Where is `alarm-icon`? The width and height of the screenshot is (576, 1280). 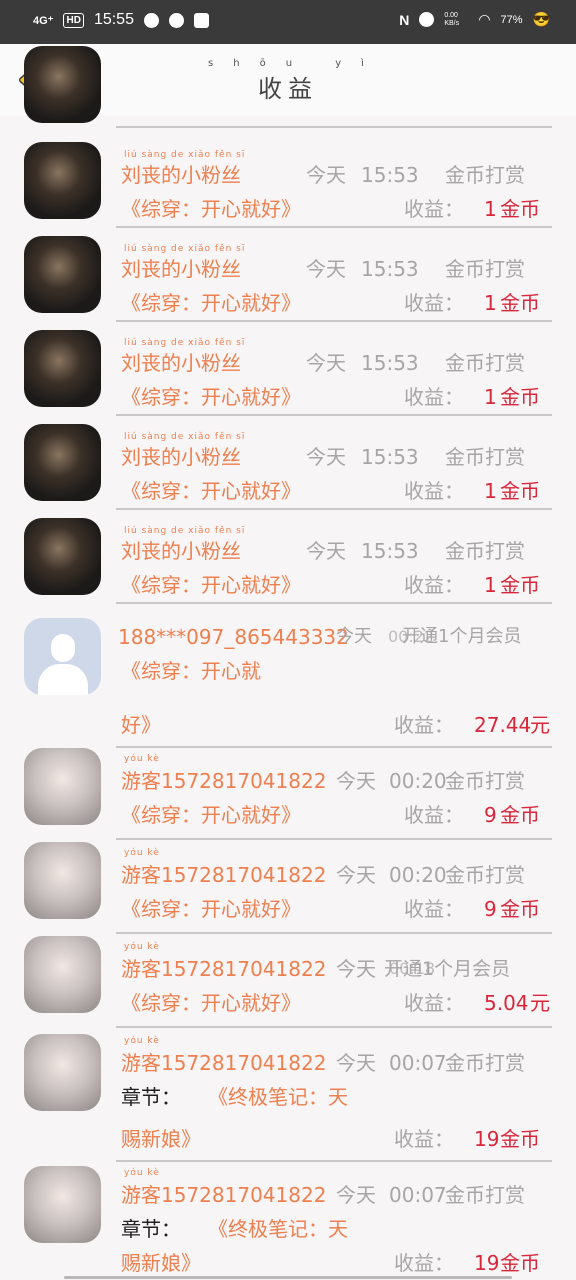
alarm-icon is located at coordinates (427, 19).